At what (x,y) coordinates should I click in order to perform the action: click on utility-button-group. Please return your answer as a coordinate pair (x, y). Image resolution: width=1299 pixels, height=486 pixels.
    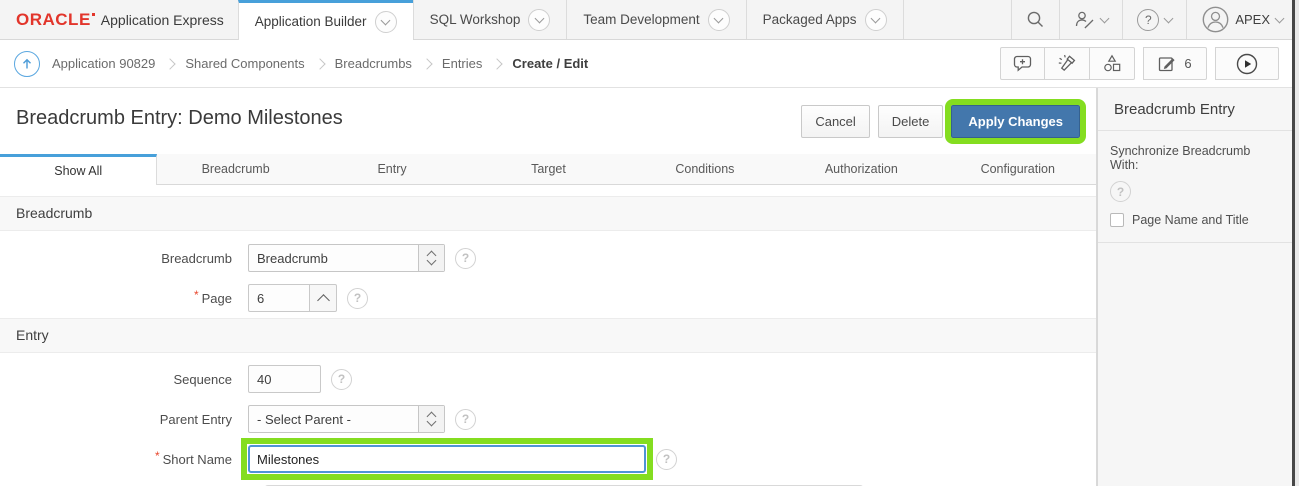
    Looking at the image, I should click on (1067, 63).